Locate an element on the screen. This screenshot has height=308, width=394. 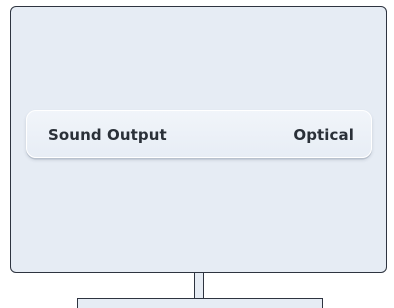
tv-stand-base is located at coordinates (200, 303).